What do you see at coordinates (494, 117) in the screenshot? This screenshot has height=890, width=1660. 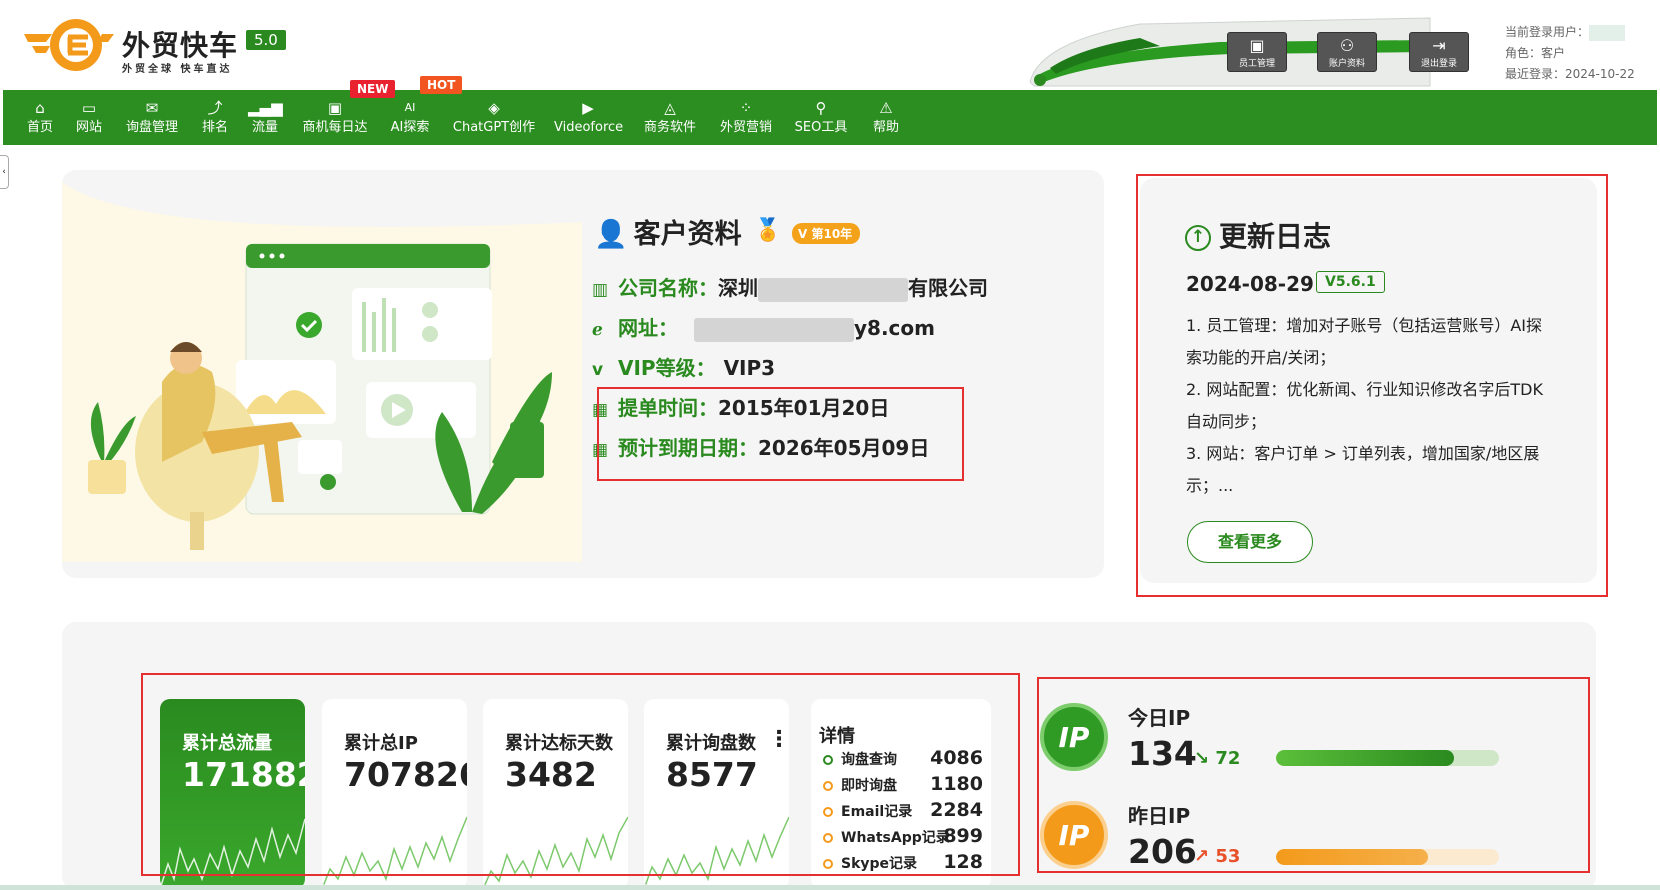 I see `nav-chatgpt: ◈ ChatGPT创作` at bounding box center [494, 117].